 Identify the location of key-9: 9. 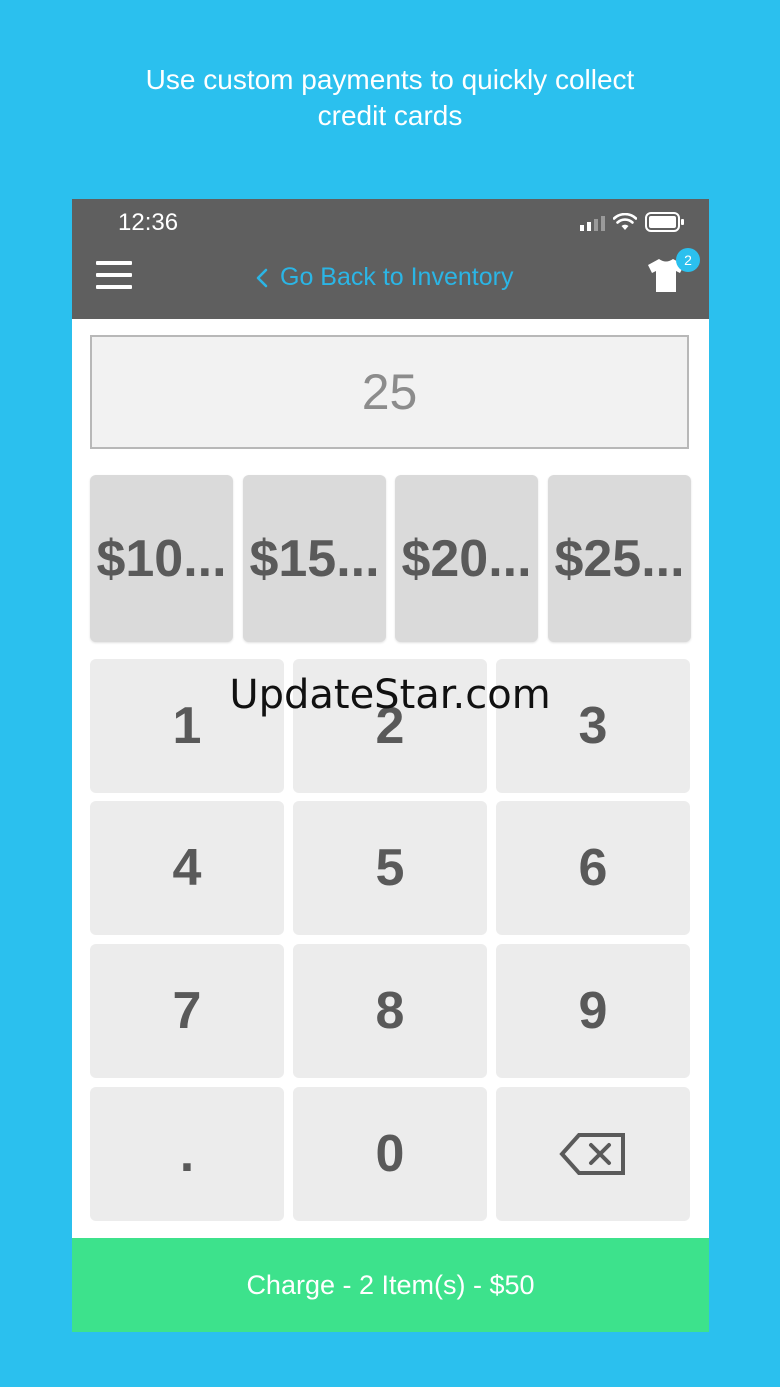
(593, 1011).